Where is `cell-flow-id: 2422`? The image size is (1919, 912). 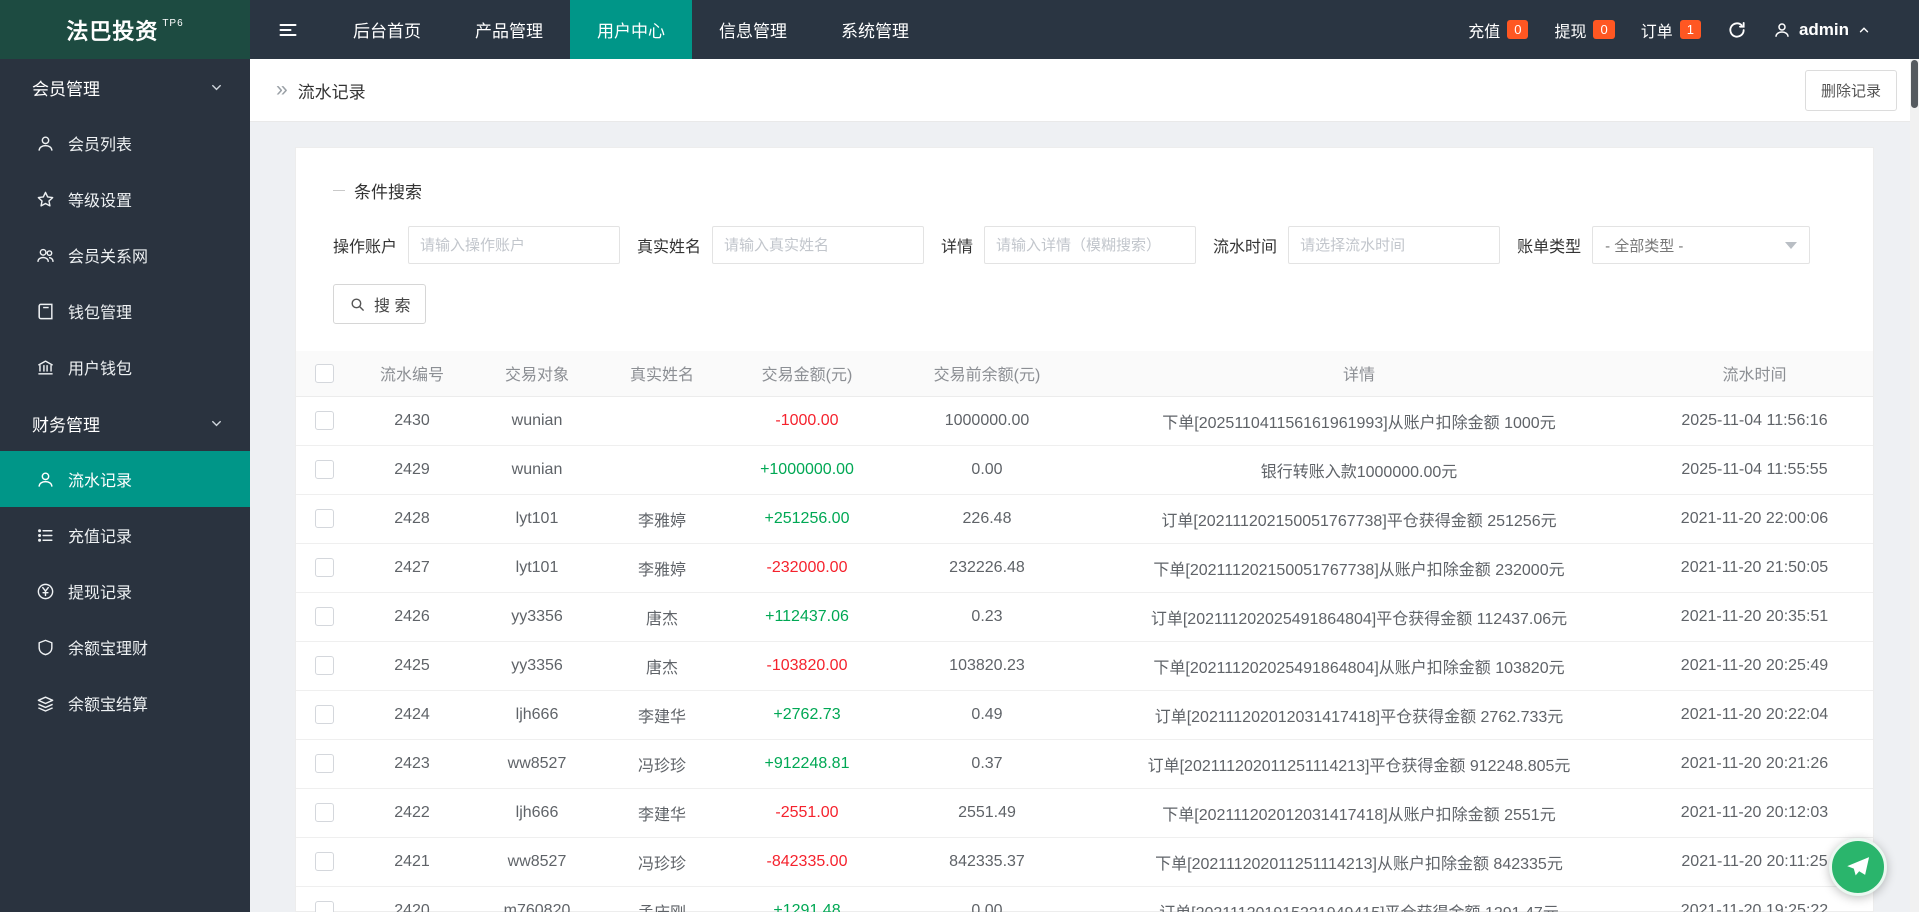
cell-flow-id: 2422 is located at coordinates (412, 813).